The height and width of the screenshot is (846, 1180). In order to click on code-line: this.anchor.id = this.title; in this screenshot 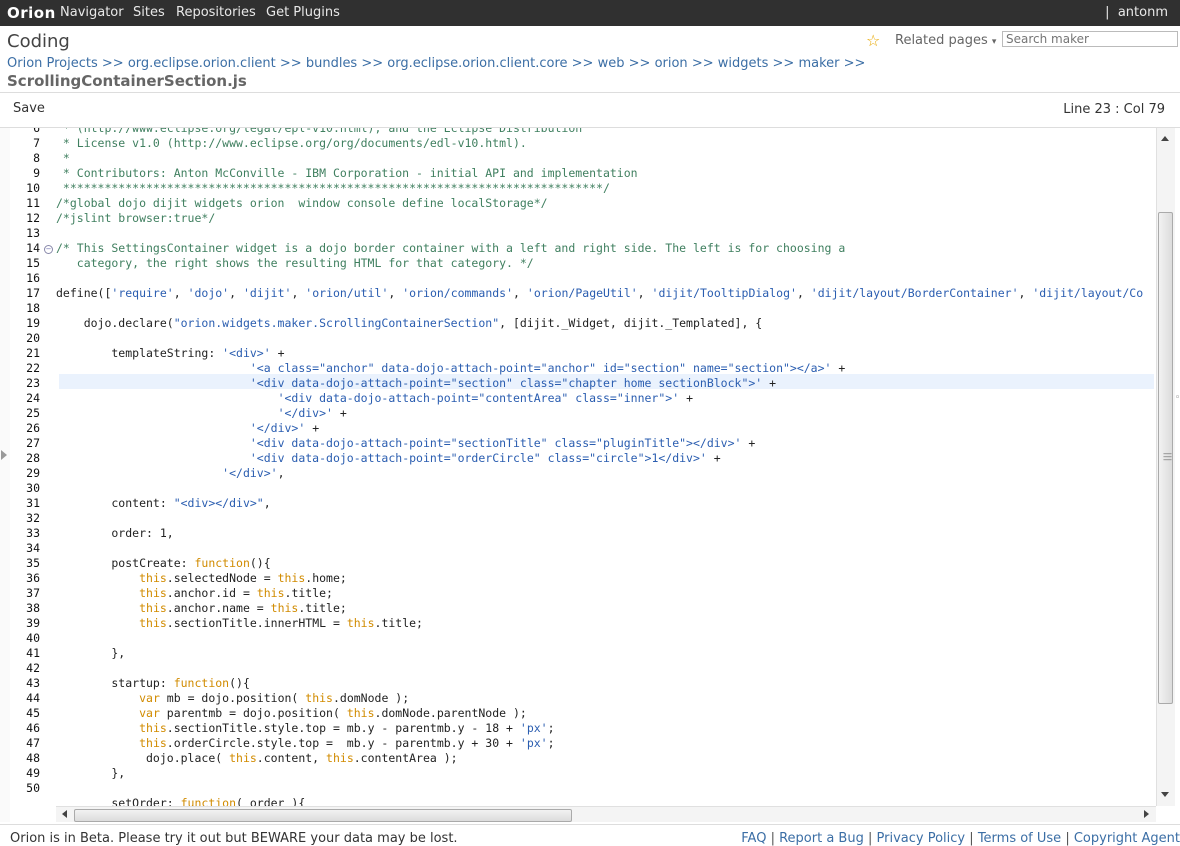, I will do `click(194, 593)`.